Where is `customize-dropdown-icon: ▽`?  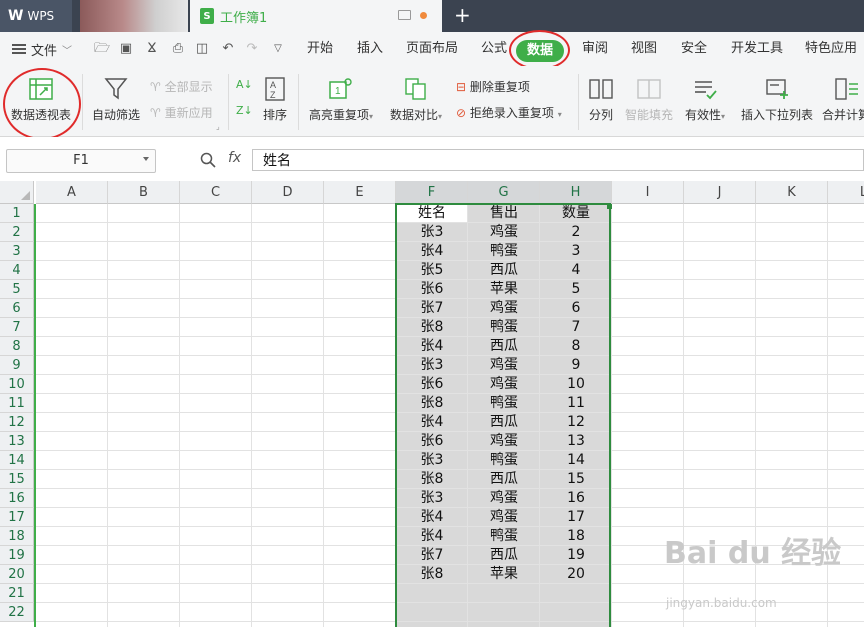
customize-dropdown-icon: ▽ is located at coordinates (278, 49).